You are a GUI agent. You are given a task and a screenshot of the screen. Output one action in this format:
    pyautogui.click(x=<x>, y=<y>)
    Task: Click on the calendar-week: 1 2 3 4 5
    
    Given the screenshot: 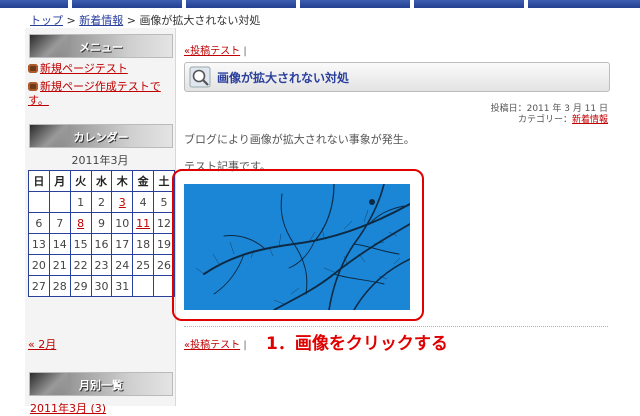 What is the action you would take?
    pyautogui.click(x=101, y=202)
    